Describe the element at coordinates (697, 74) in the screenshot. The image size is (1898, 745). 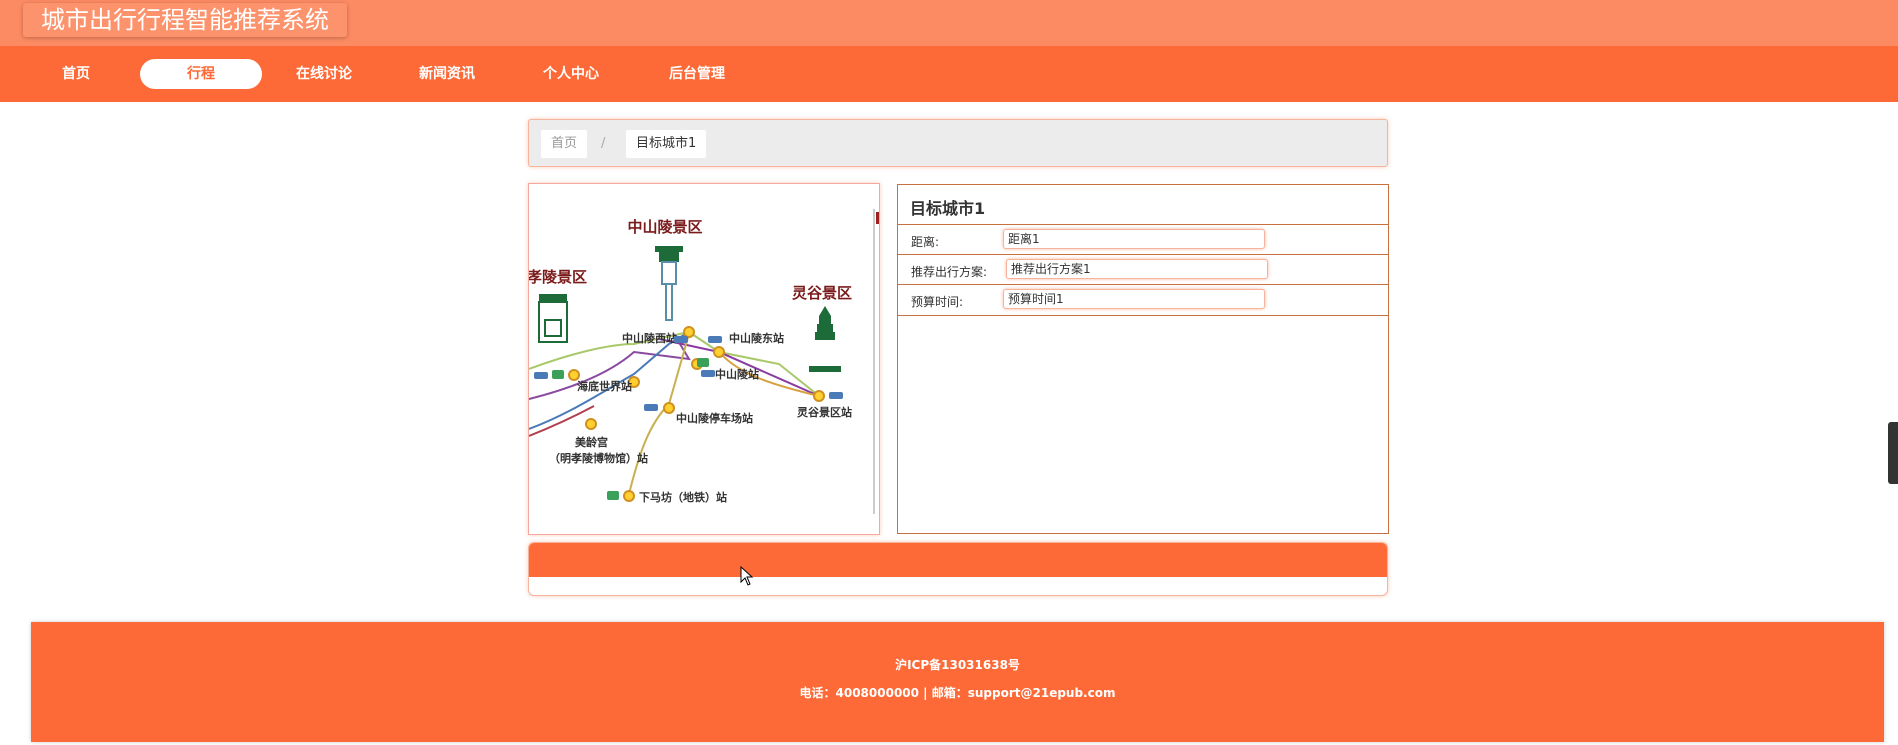
I see `nav-item-admin: 后台管理` at that location.